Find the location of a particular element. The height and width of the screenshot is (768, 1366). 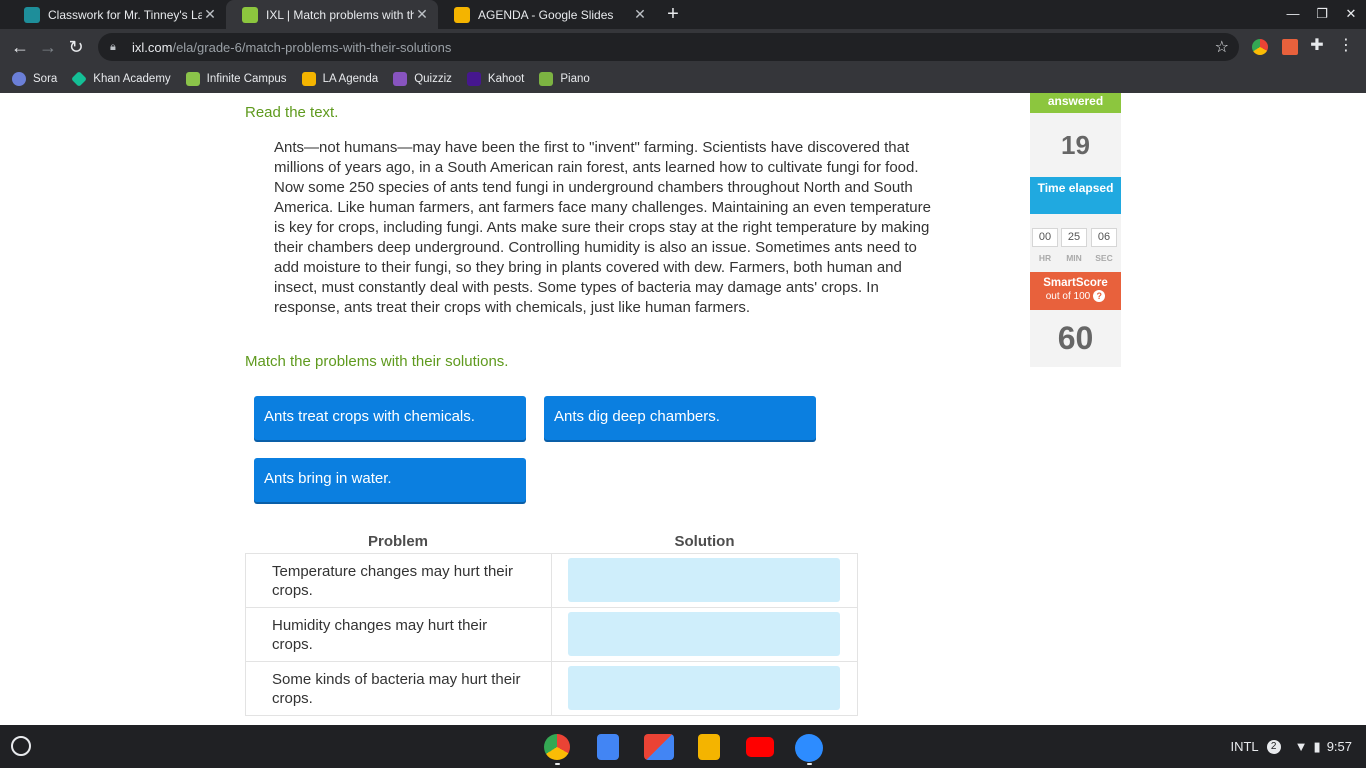

timer-minutes: 25 is located at coordinates (1074, 237).